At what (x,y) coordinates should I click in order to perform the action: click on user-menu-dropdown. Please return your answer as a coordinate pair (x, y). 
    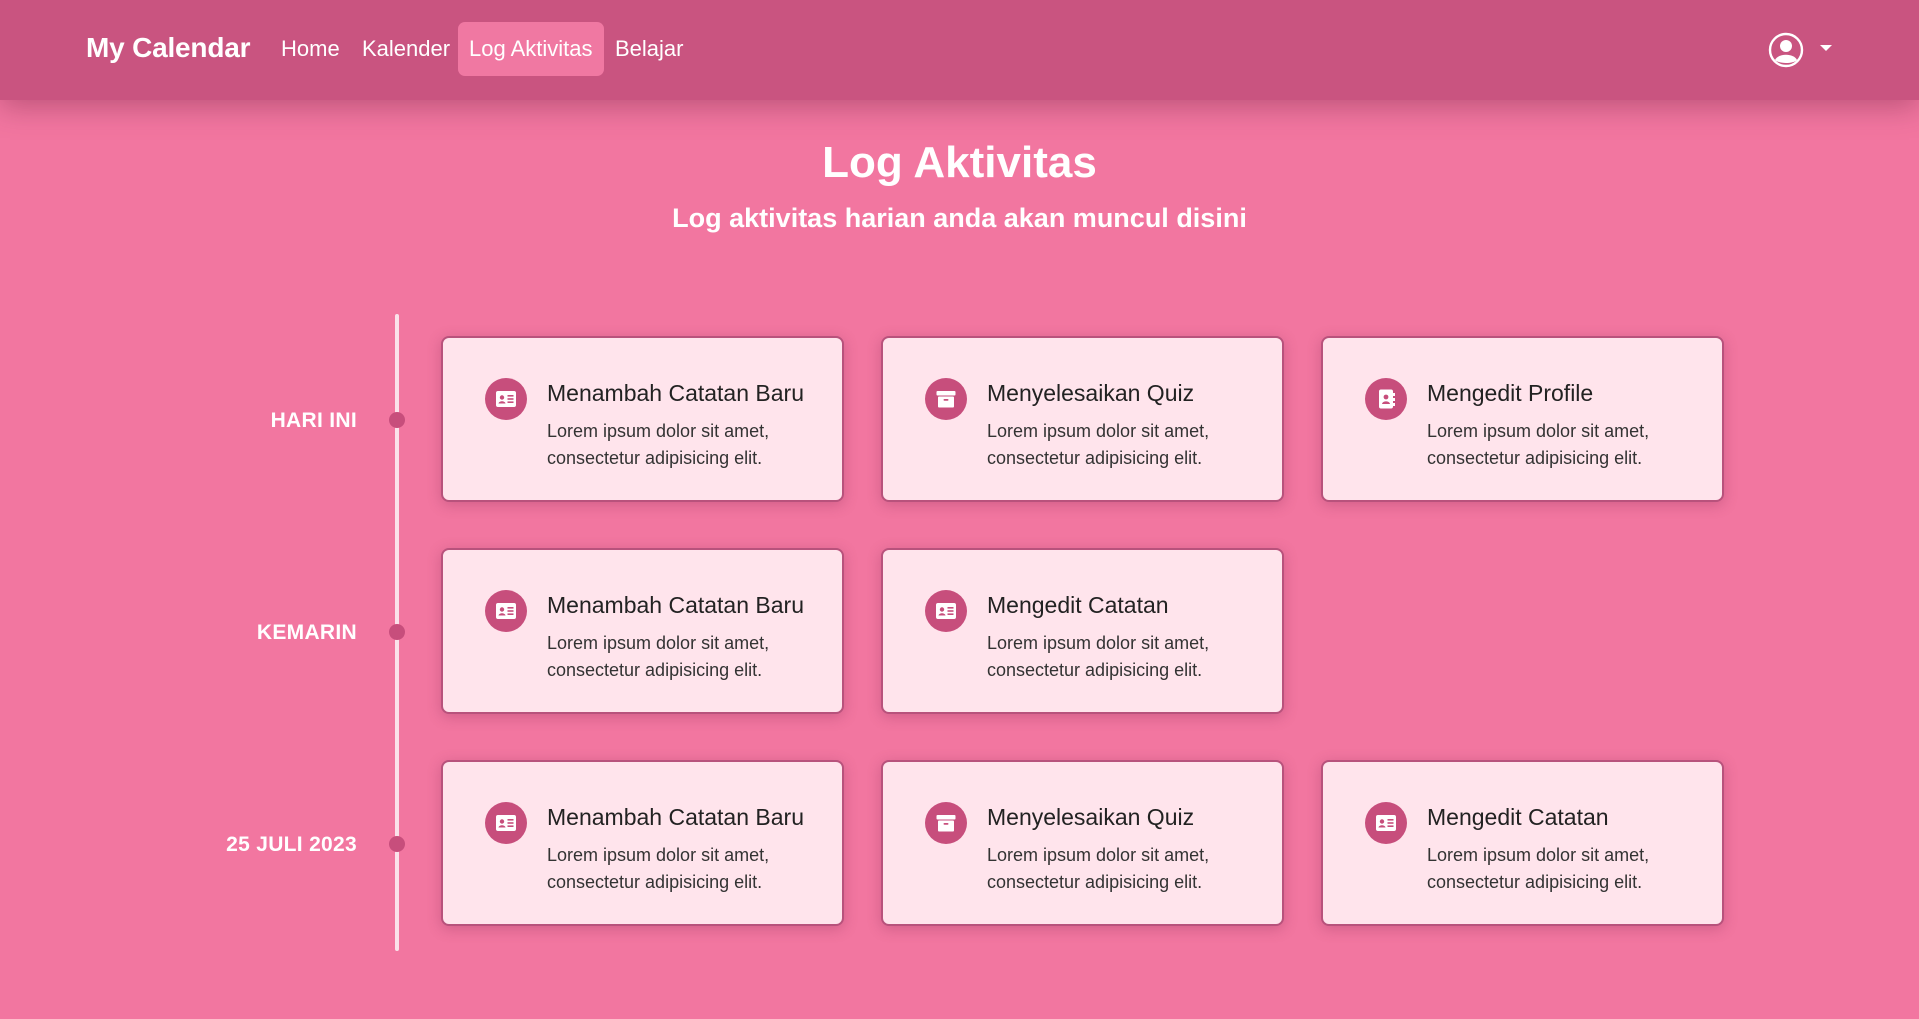
    Looking at the image, I should click on (1800, 50).